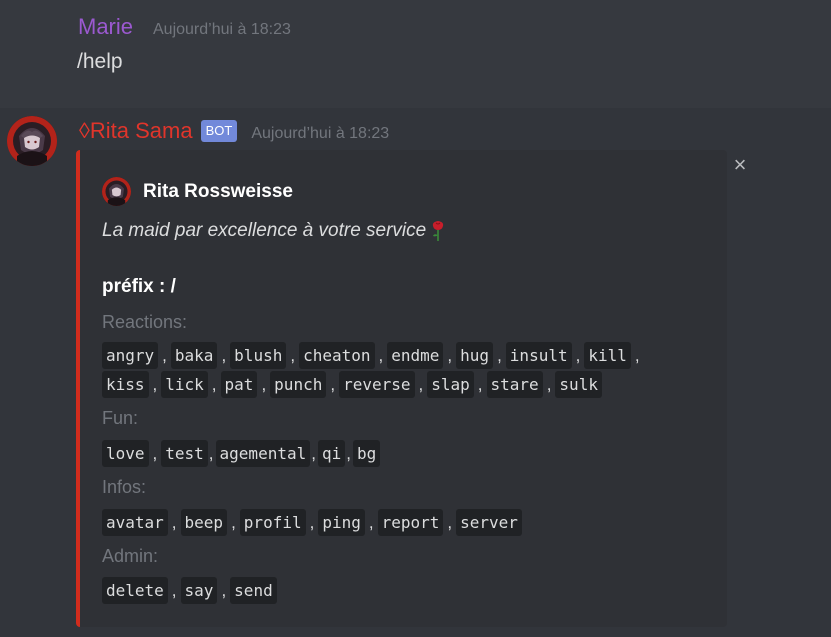 This screenshot has width=831, height=637. Describe the element at coordinates (199, 590) in the screenshot. I see `command-code: say` at that location.